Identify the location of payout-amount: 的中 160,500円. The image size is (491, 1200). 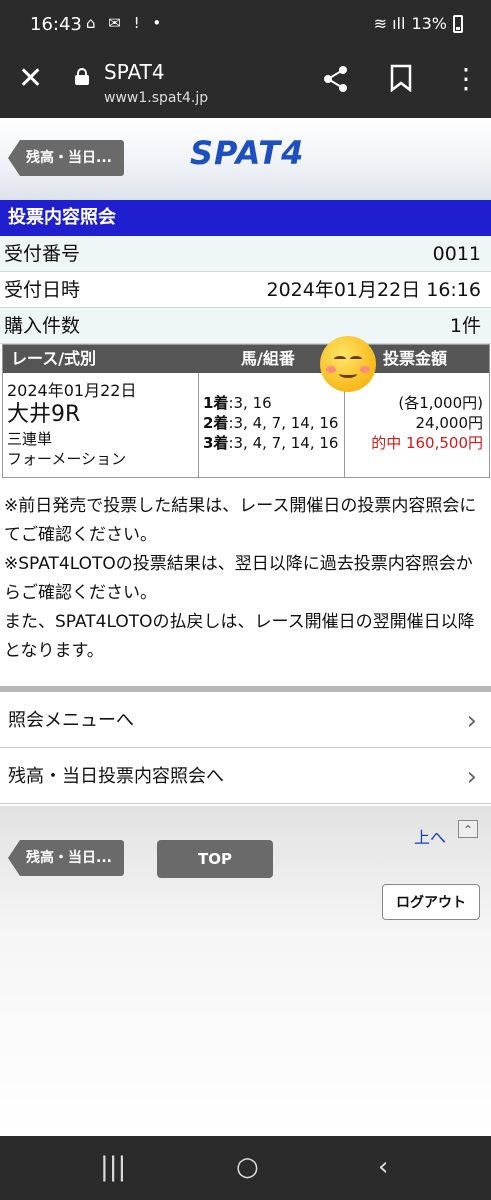
(427, 443).